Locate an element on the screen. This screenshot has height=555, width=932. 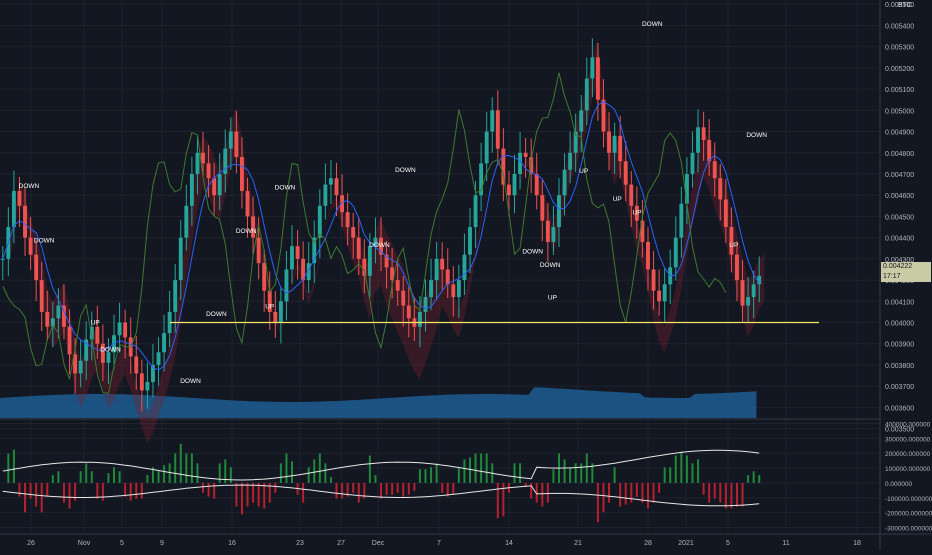
time-tick-label: 5 is located at coordinates (728, 543).